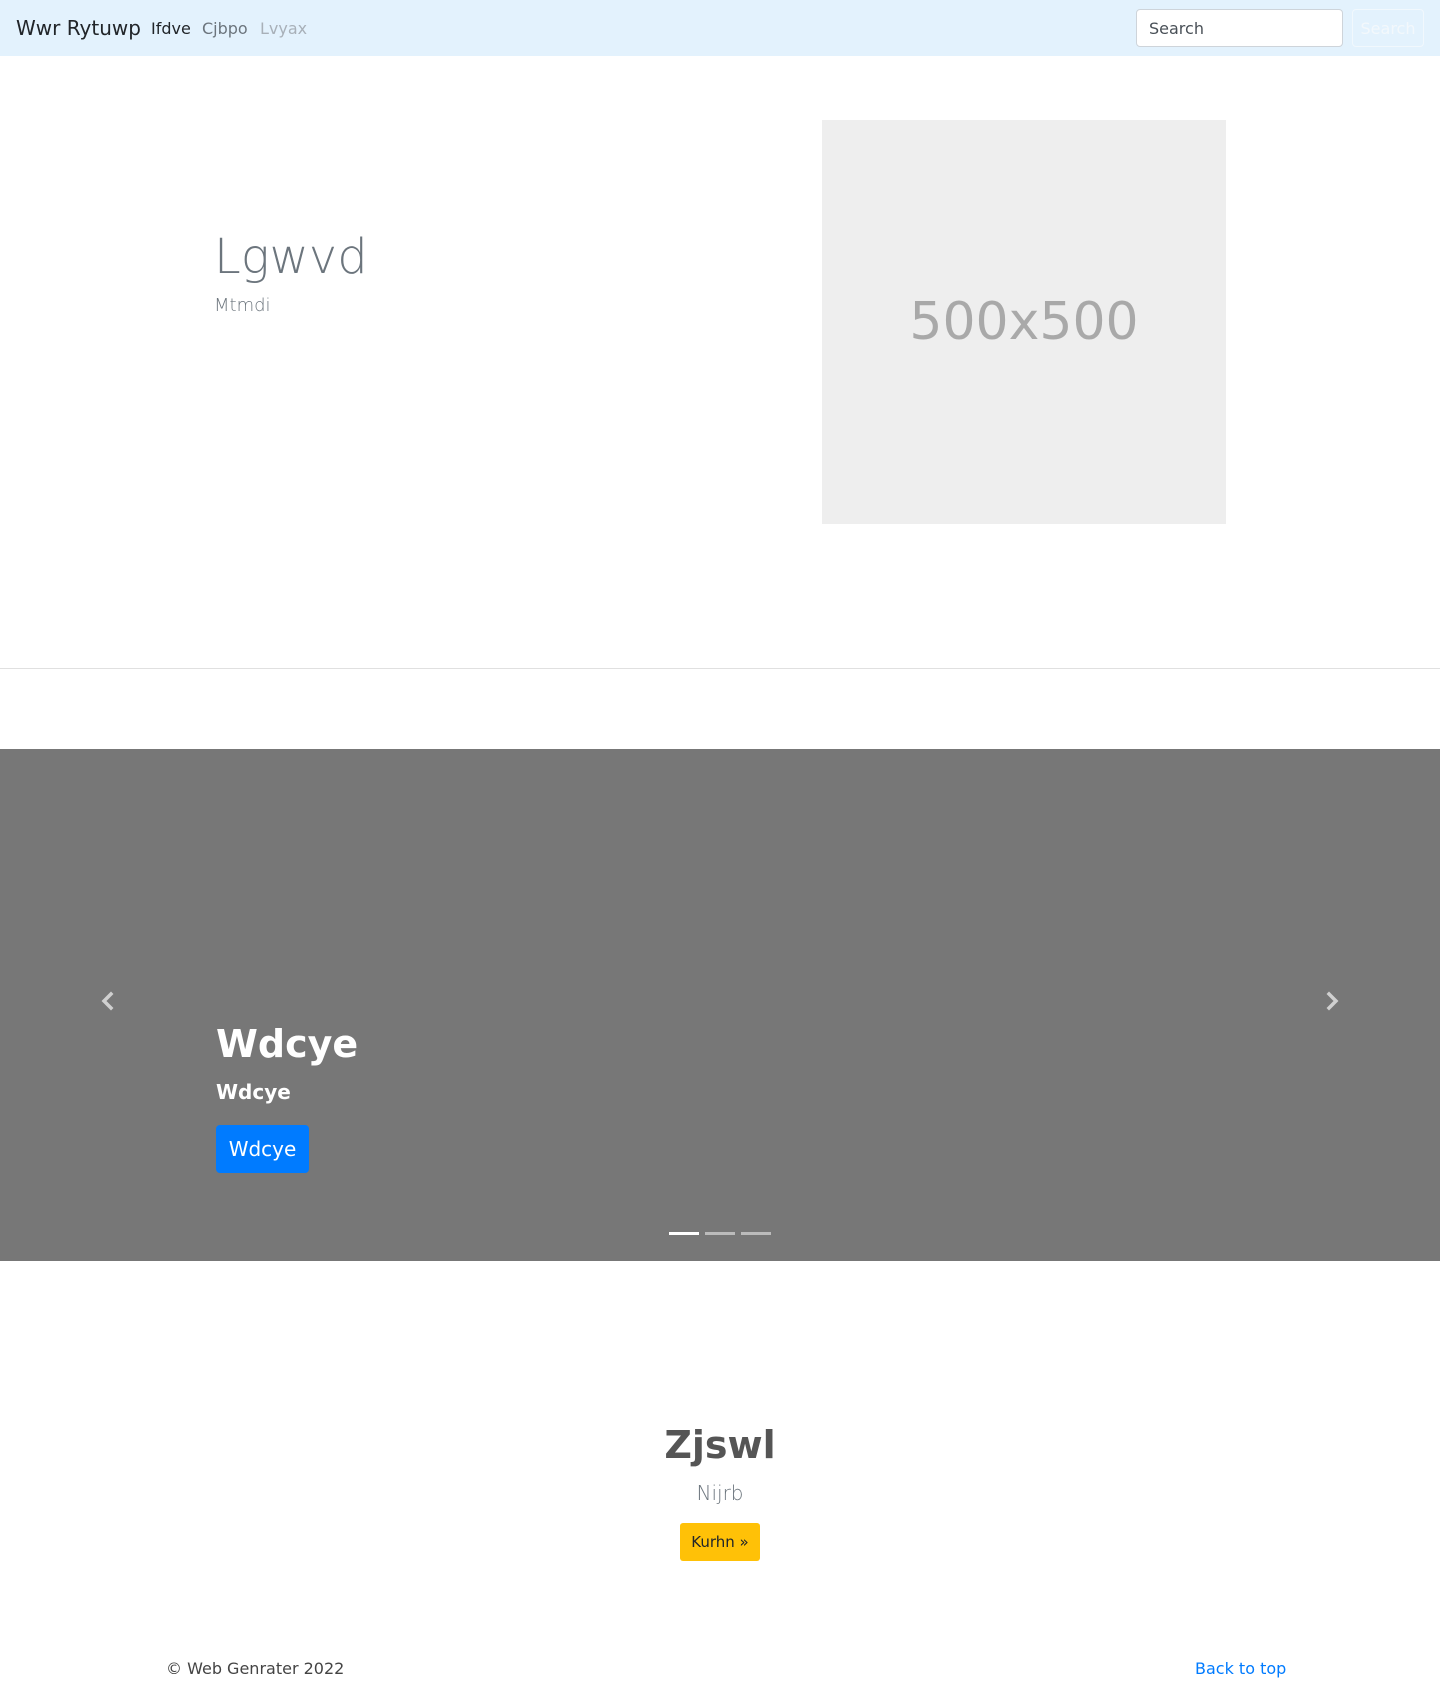 This screenshot has width=1440, height=1681. I want to click on search-input, so click(1239, 28).